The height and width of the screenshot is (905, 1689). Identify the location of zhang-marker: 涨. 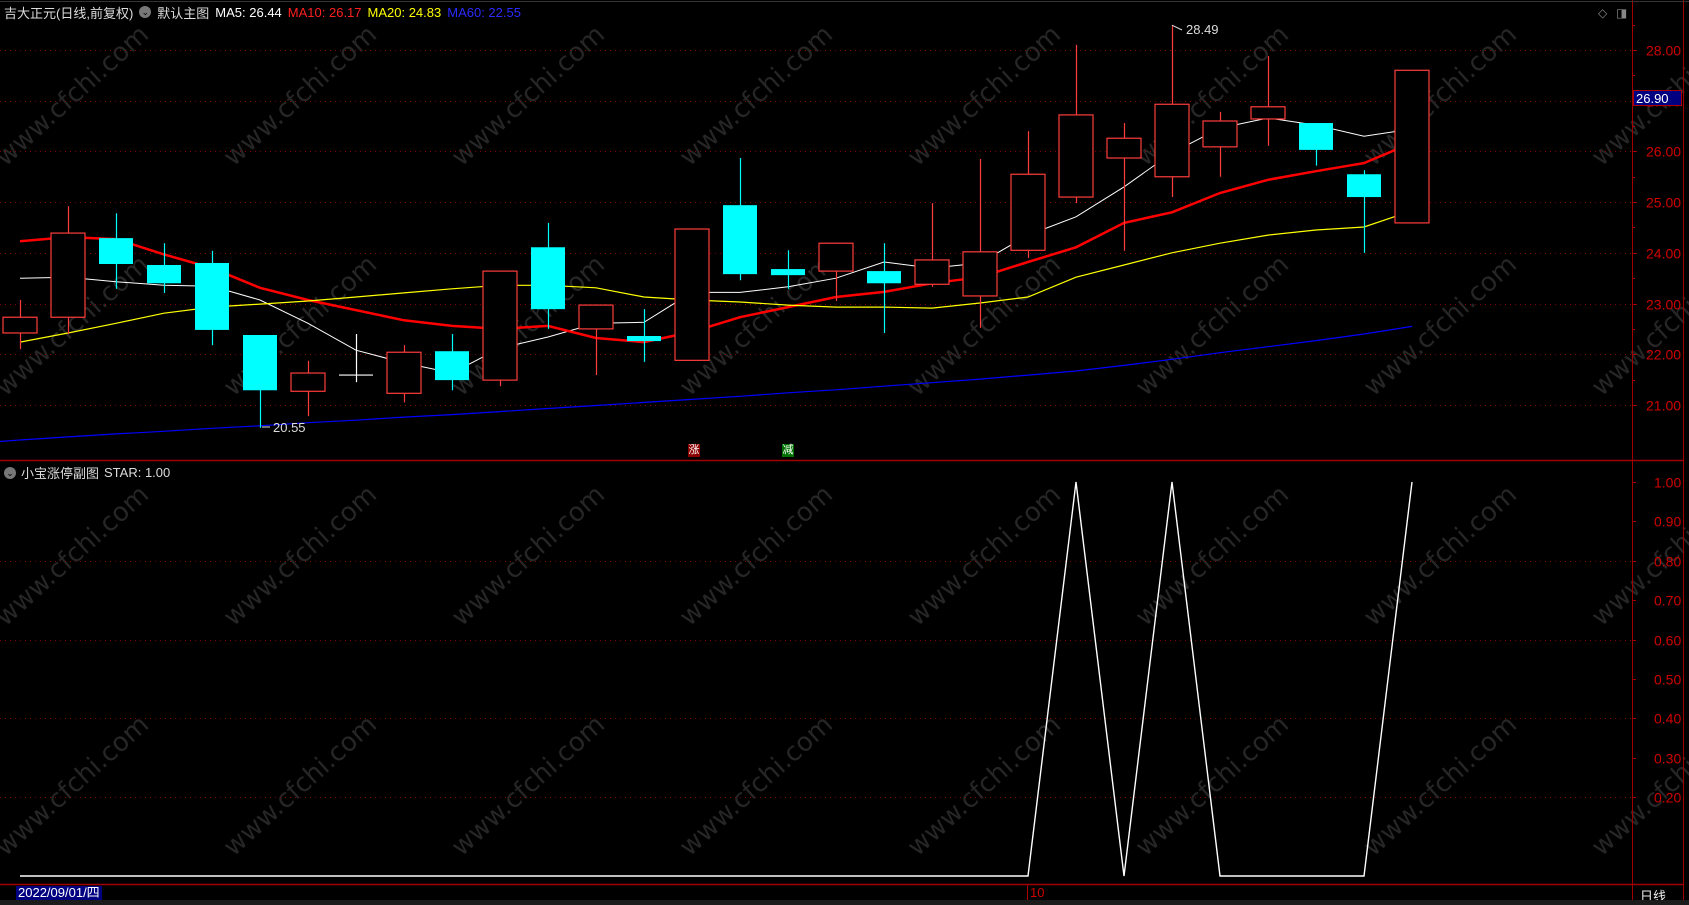
(694, 450).